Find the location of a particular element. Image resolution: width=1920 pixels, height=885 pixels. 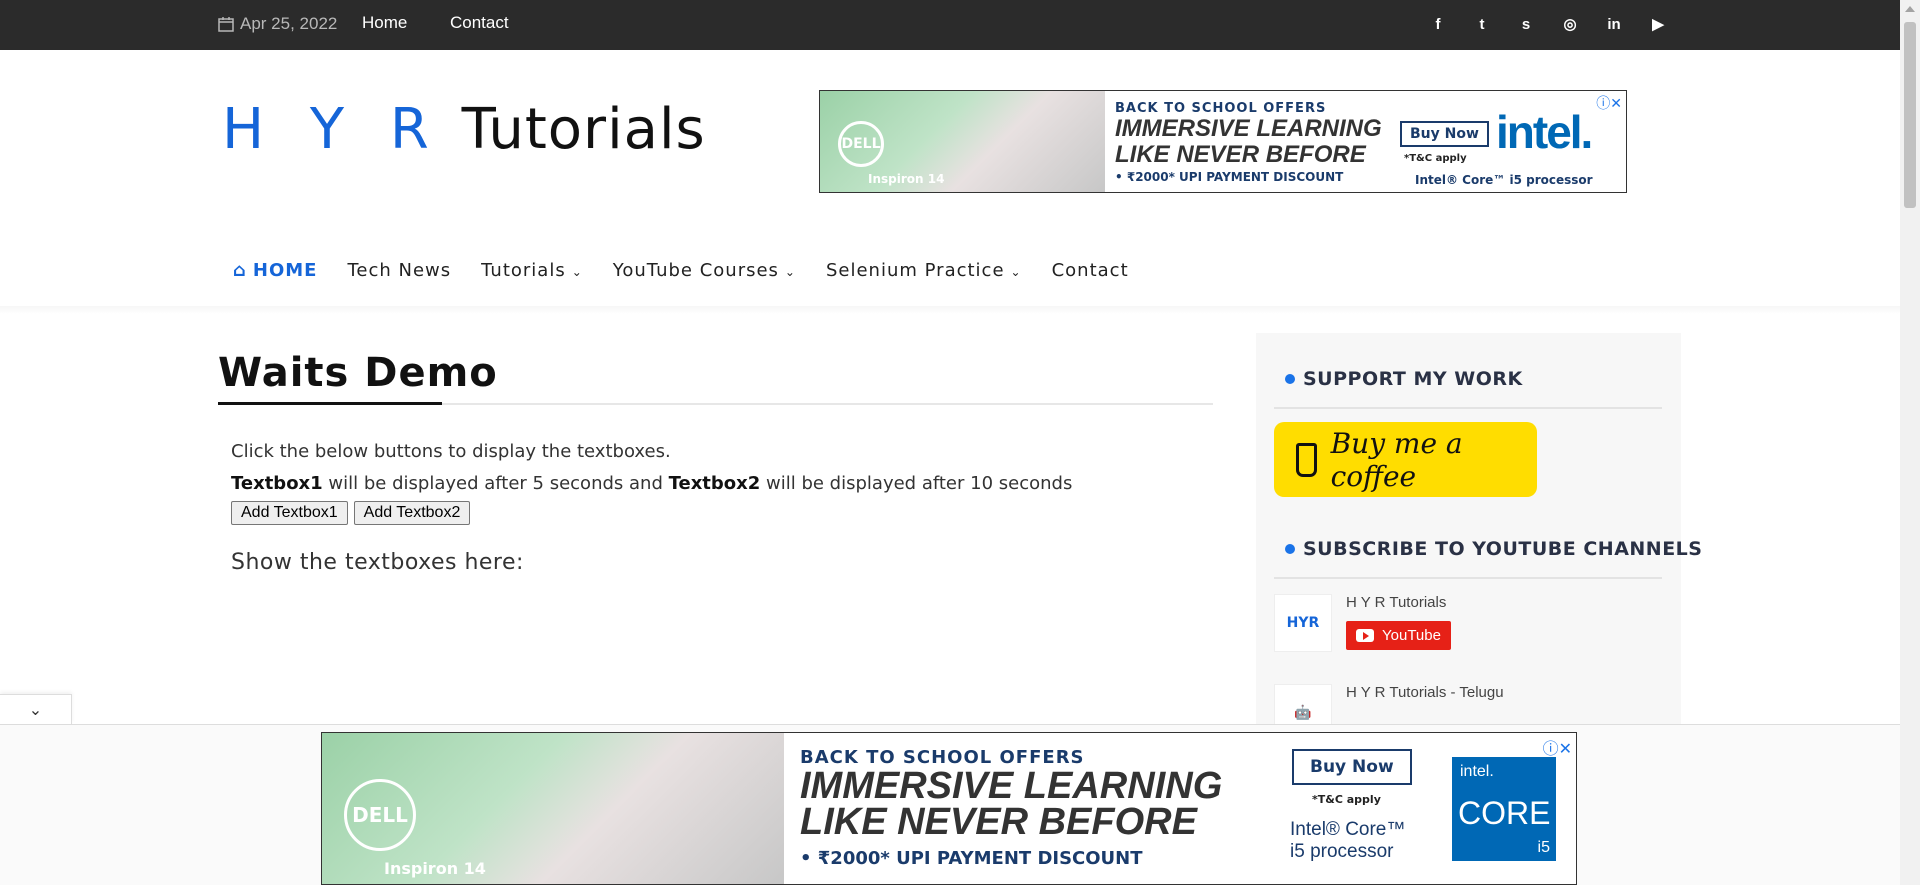

button-group: Add Textbox1 Add Textbox2 is located at coordinates (351, 513).